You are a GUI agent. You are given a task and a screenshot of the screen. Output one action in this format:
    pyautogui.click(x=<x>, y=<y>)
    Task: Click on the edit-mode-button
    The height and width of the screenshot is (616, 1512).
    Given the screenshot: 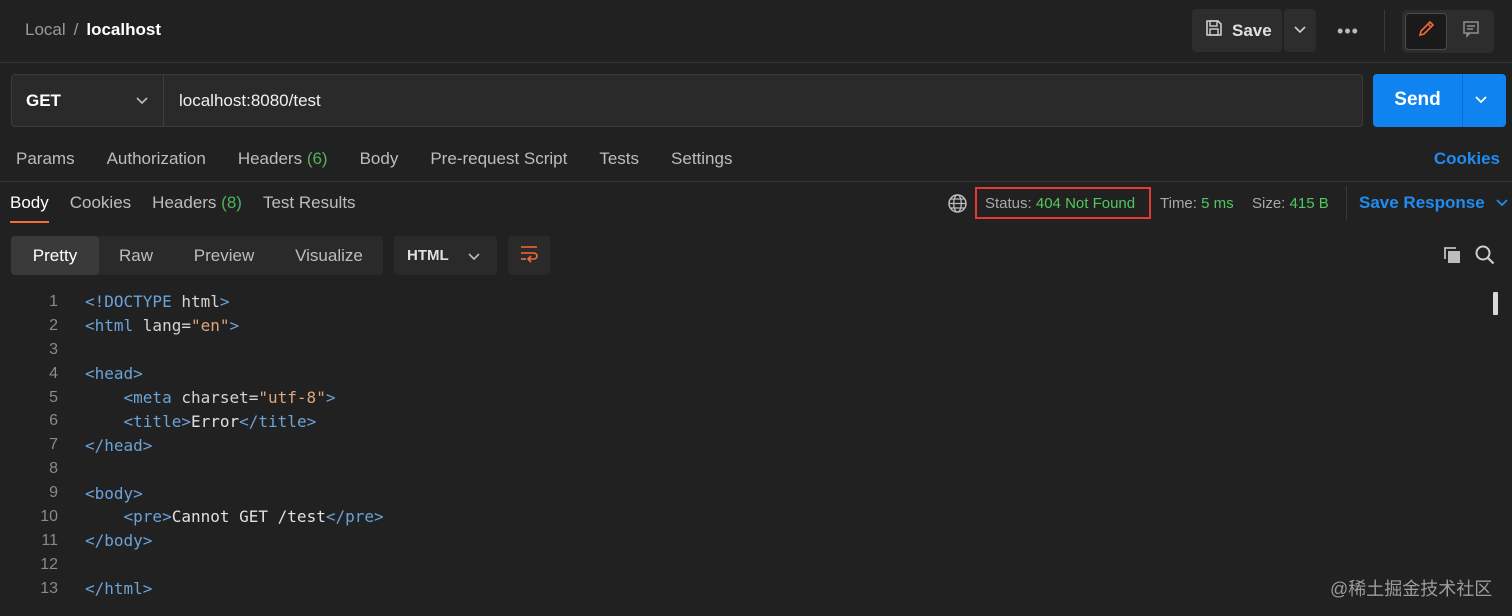 What is the action you would take?
    pyautogui.click(x=1426, y=31)
    